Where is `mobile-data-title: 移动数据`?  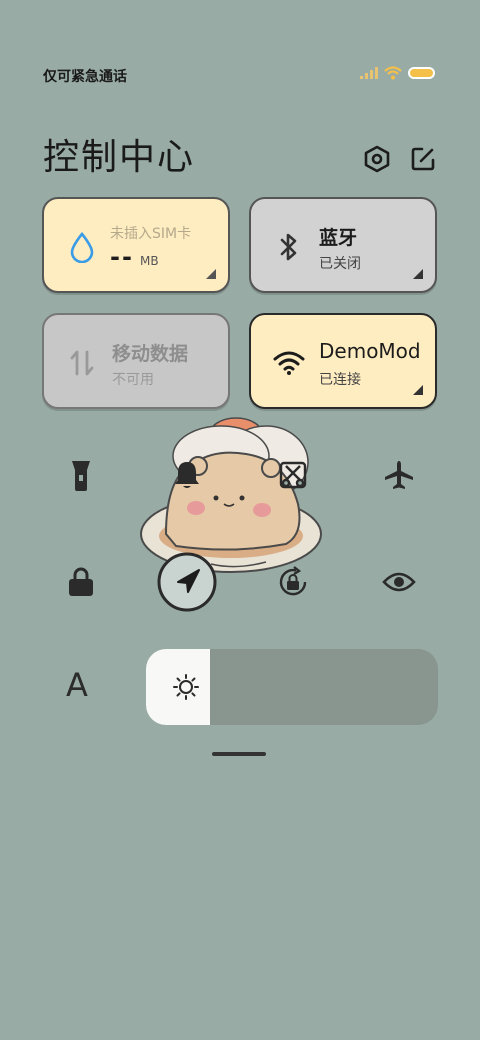
mobile-data-title: 移动数据 is located at coordinates (150, 354).